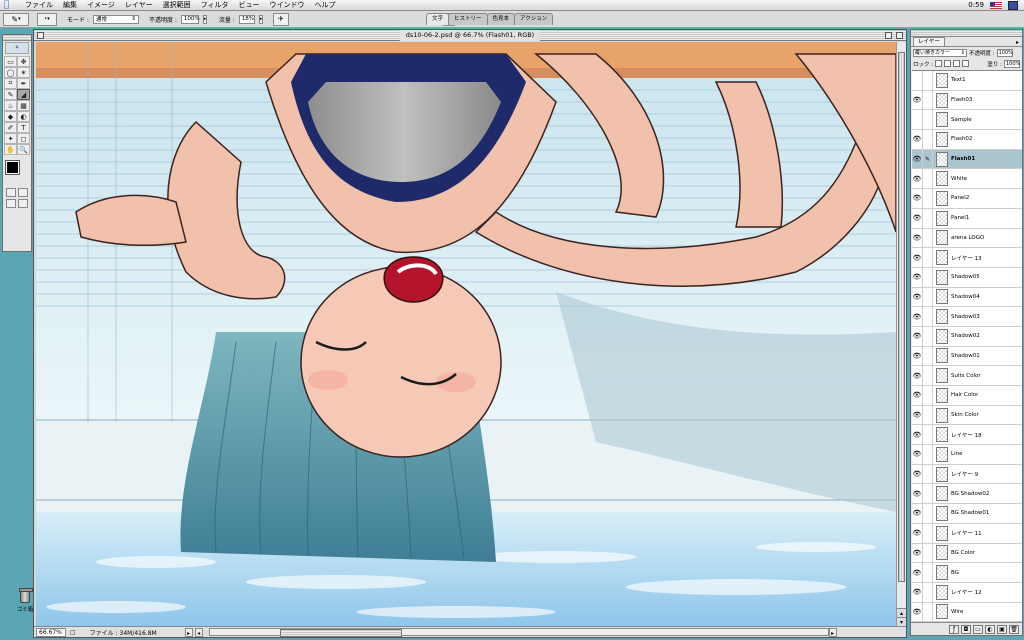 The width and height of the screenshot is (1024, 640). Describe the element at coordinates (967, 336) in the screenshot. I see `layer-row: 👁 Shadow02` at that location.